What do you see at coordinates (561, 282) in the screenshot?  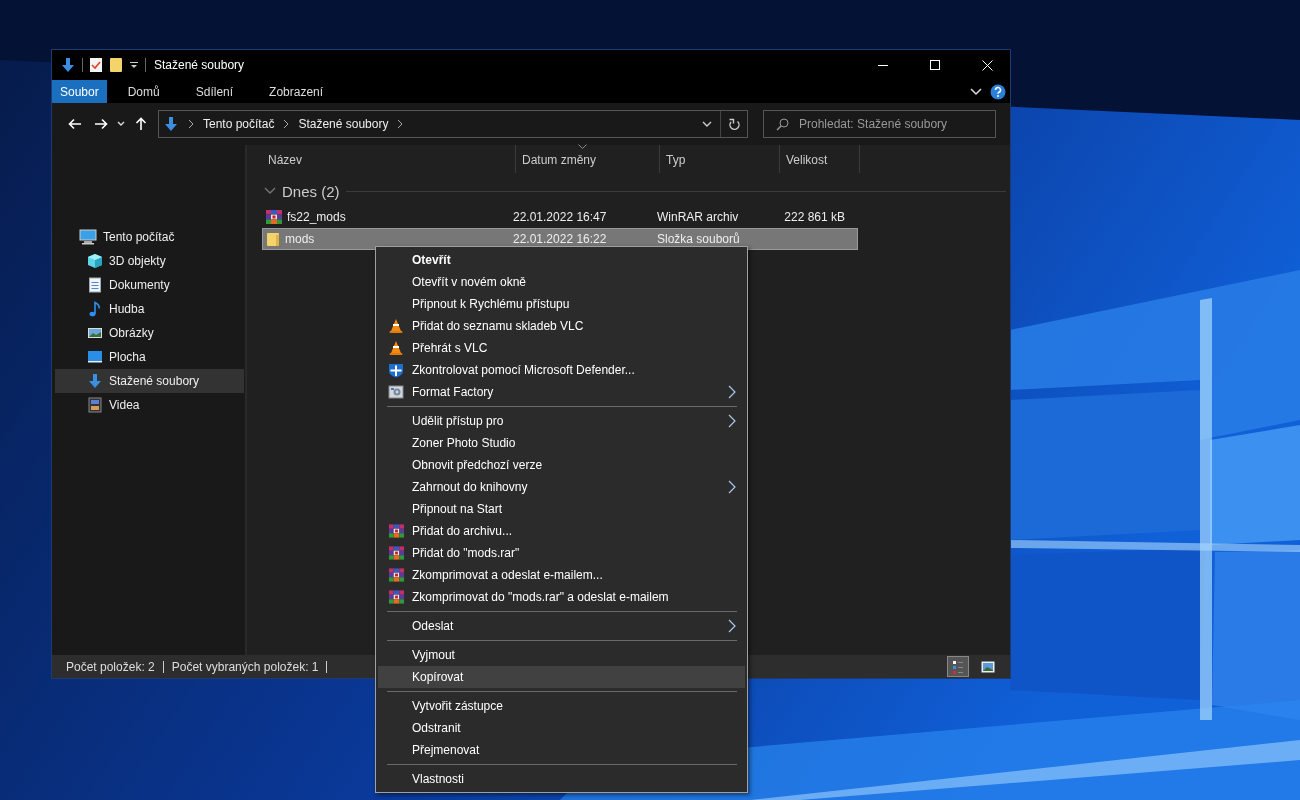 I see `menu-item: Otevřít v novém okně` at bounding box center [561, 282].